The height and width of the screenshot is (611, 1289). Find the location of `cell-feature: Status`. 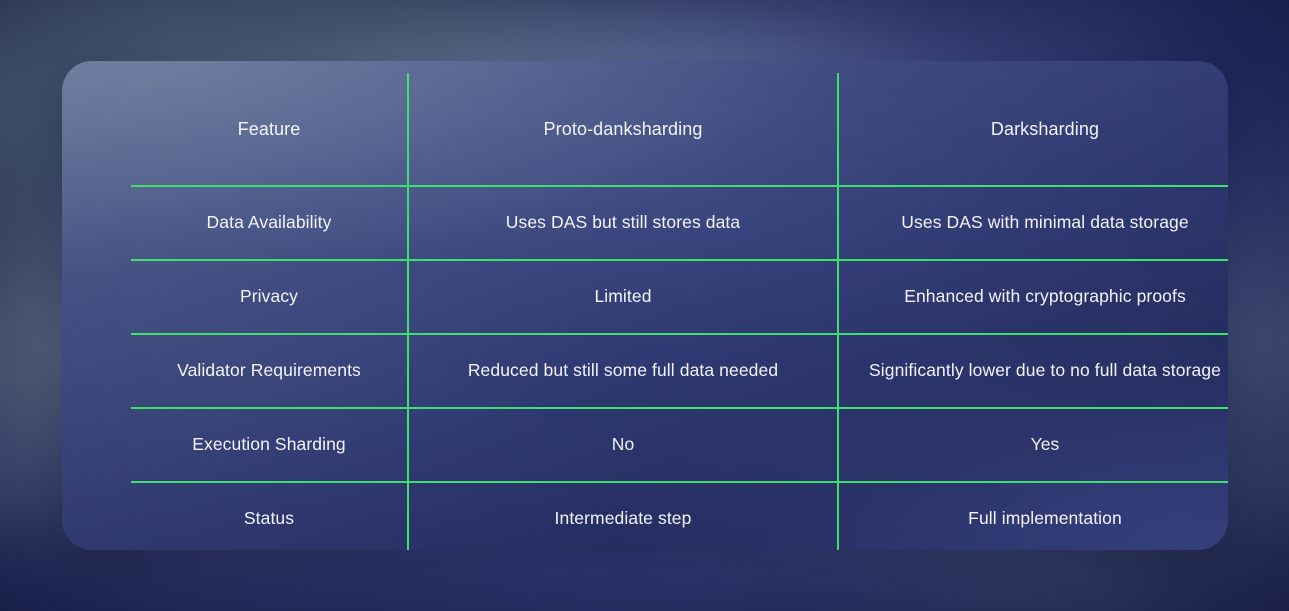

cell-feature: Status is located at coordinates (270, 516).